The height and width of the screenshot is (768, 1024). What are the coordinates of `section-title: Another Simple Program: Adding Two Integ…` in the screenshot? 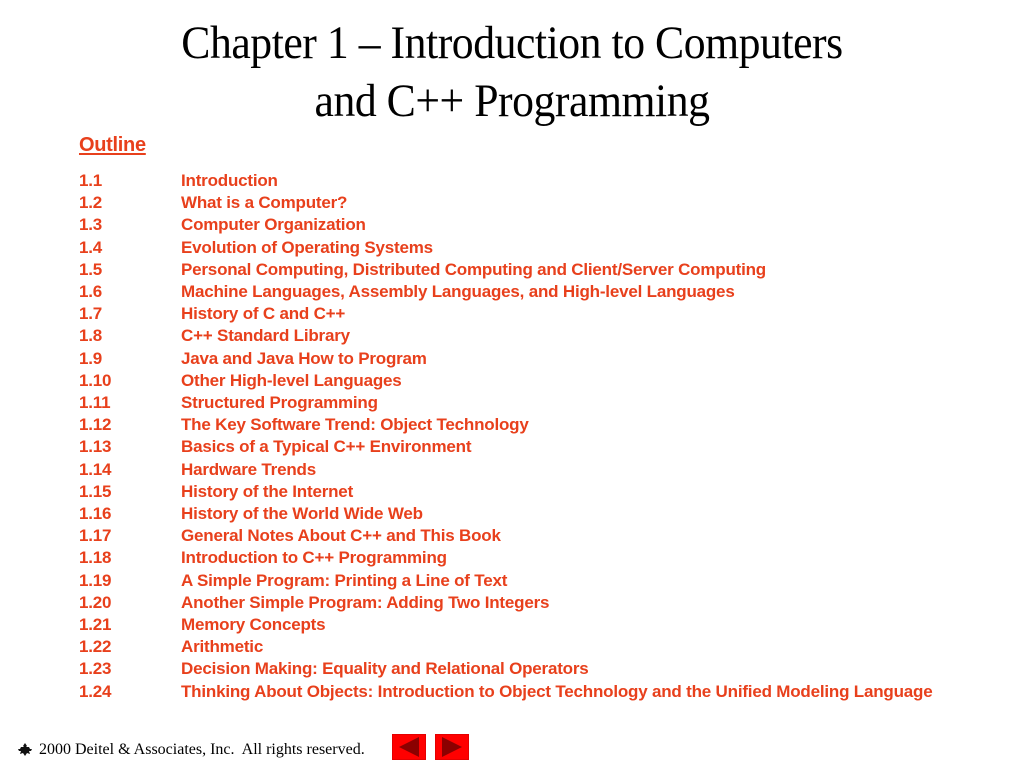 It's located at (365, 602).